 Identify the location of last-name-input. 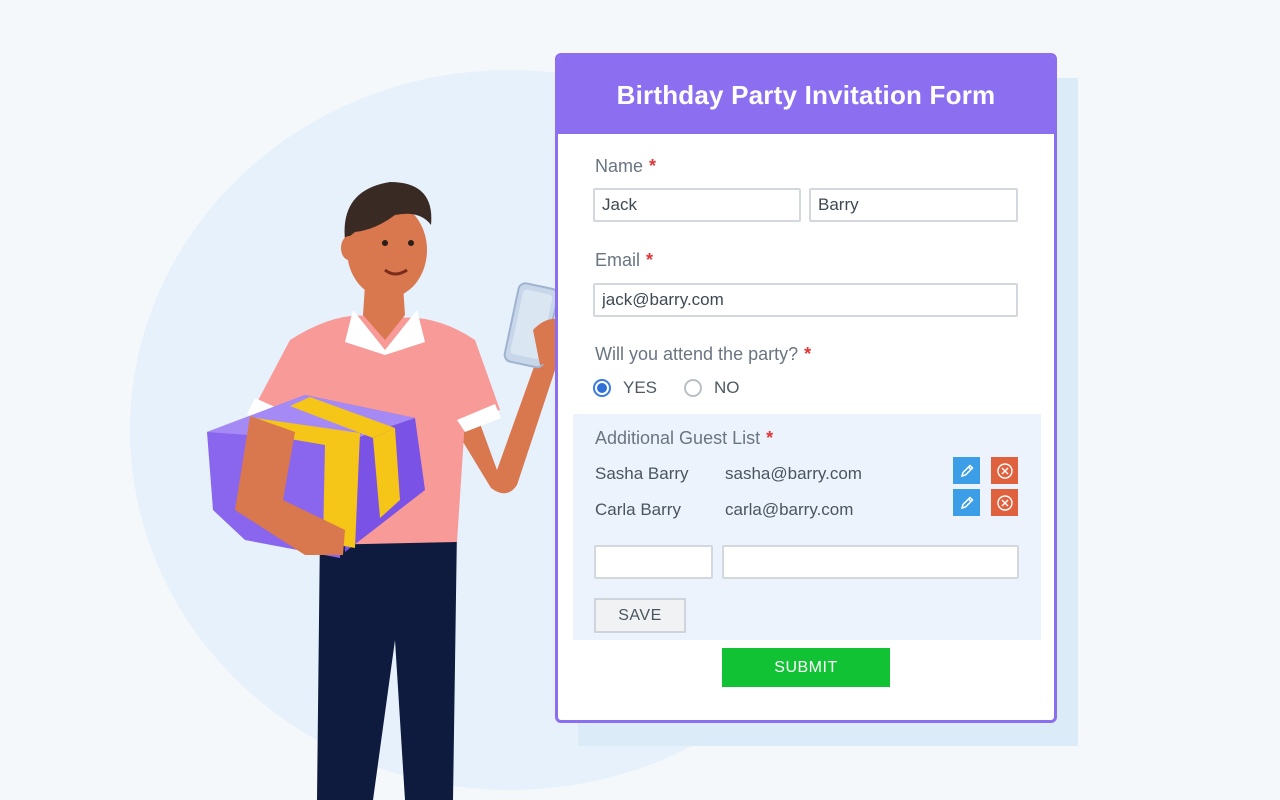
(913, 205).